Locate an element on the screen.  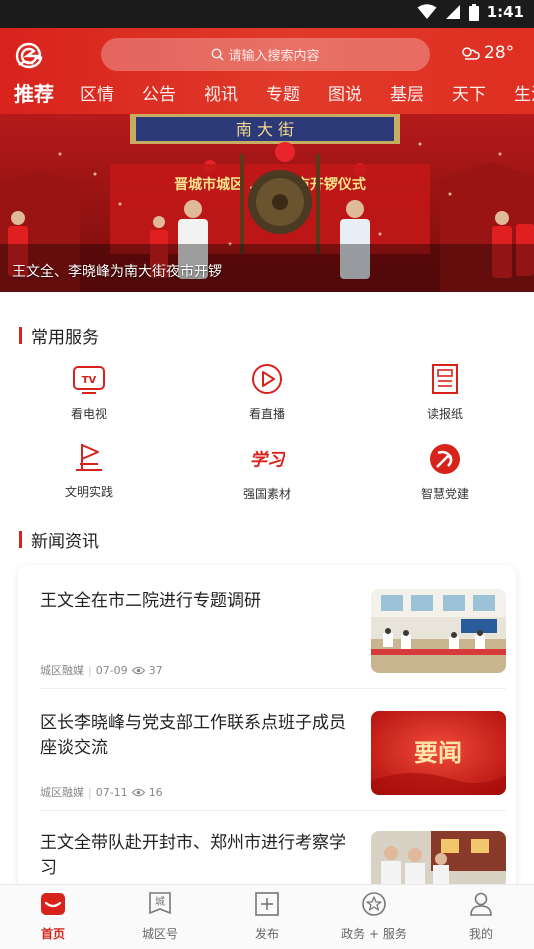
news-title: 区长李晓峰与党支部工作联系点班子成员座谈交流 is located at coordinates (195, 736).